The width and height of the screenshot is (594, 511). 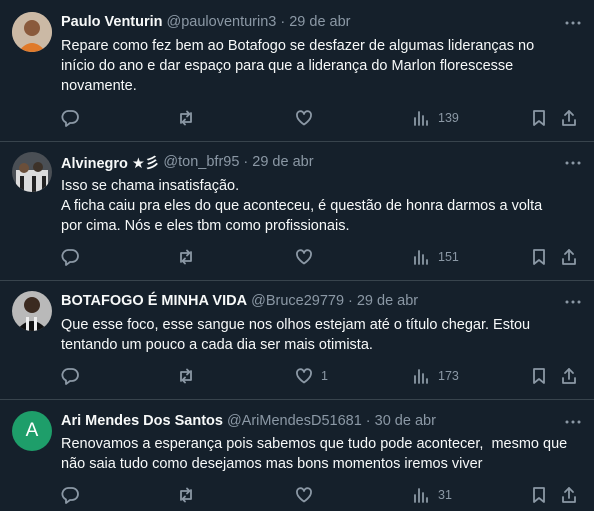 I want to click on tweet-text-line: novamente., so click(x=99, y=86).